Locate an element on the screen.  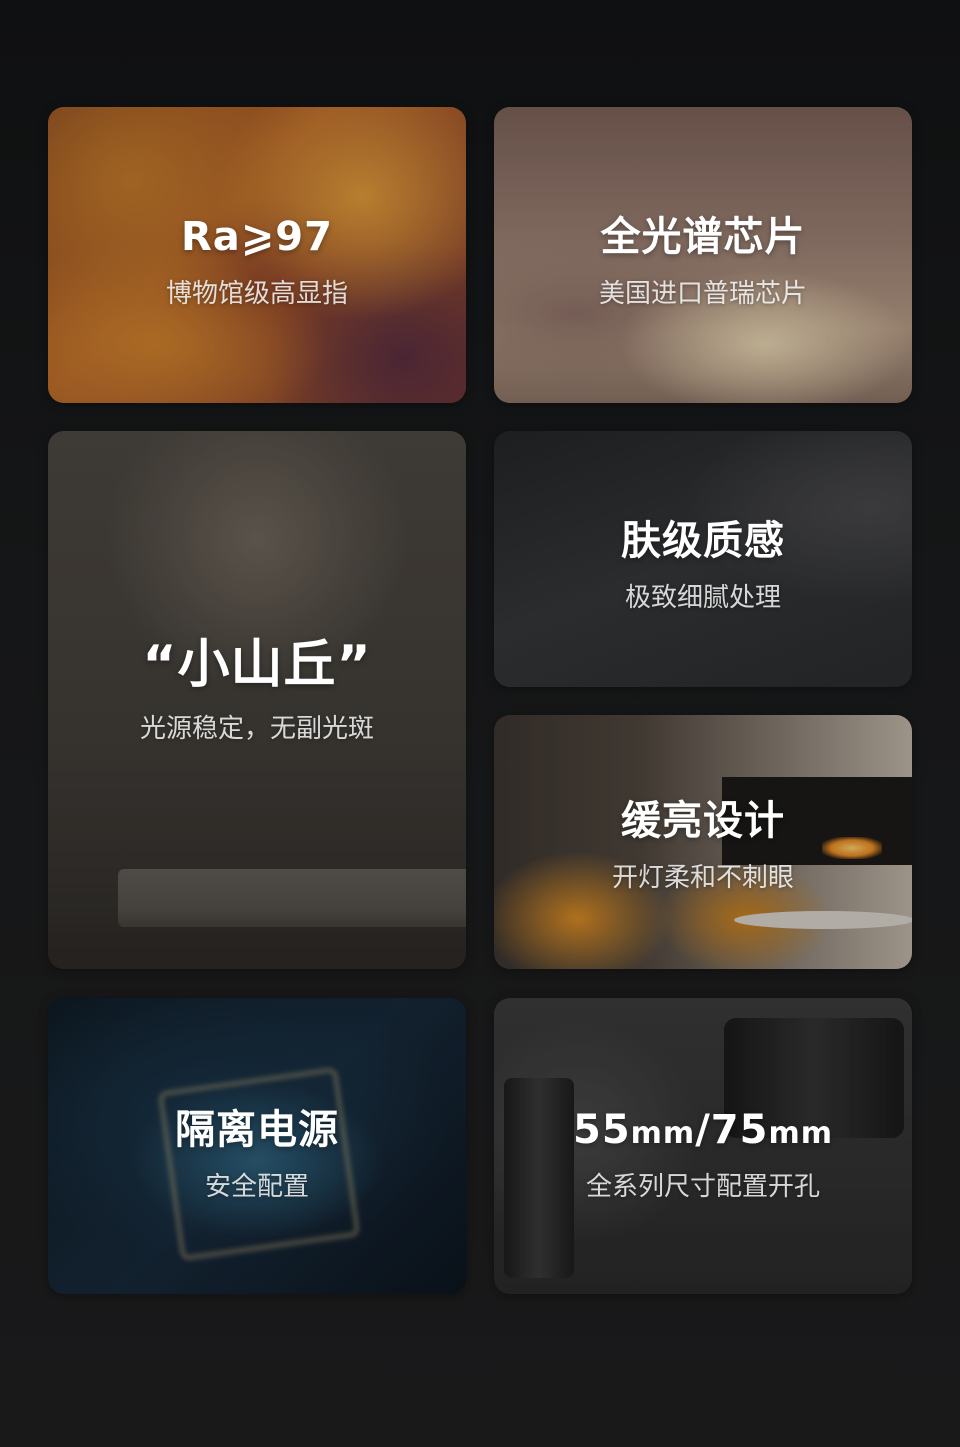
feature-card-color-rendering: Ra⩾97 博物馆级高显指 is located at coordinates (257, 255).